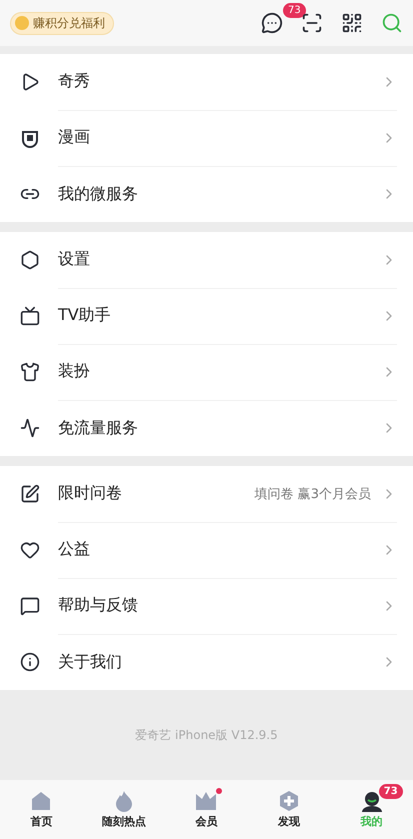 Image resolution: width=413 pixels, height=839 pixels. I want to click on menu-item: TV助手, so click(206, 316).